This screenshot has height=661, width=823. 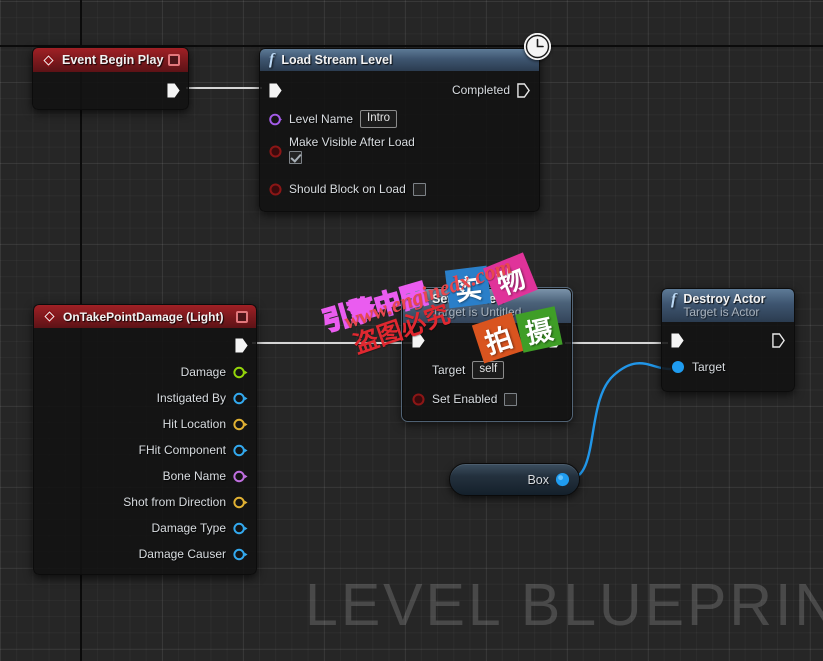 I want to click on pin-row-should-block: Should Block on Load, so click(x=399, y=189).